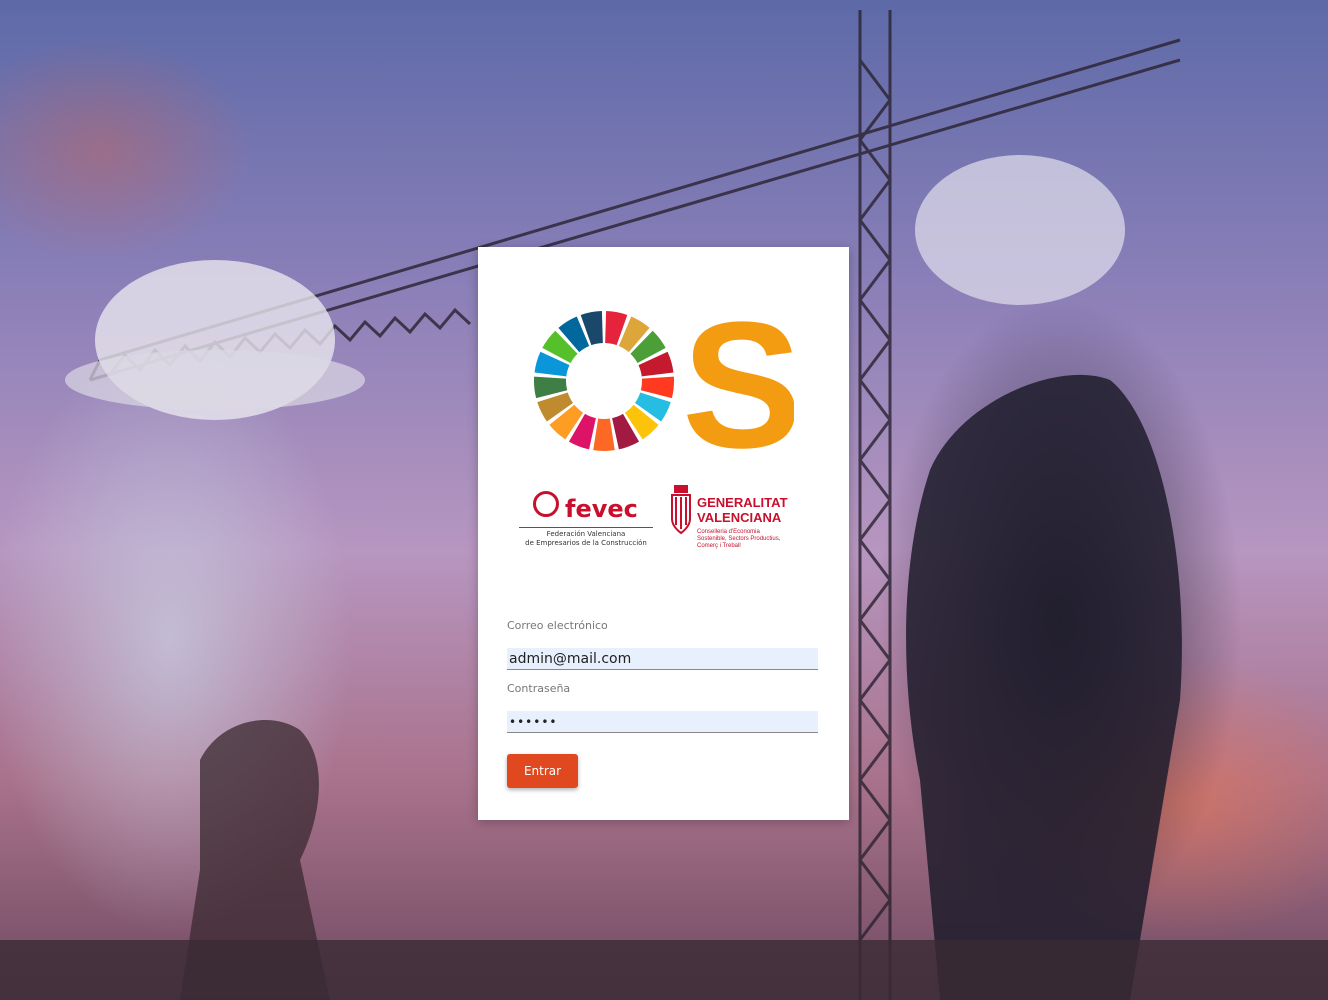  Describe the element at coordinates (586, 534) in the screenshot. I see `fevec-subtitle-line1: Federación Valenciana` at that location.